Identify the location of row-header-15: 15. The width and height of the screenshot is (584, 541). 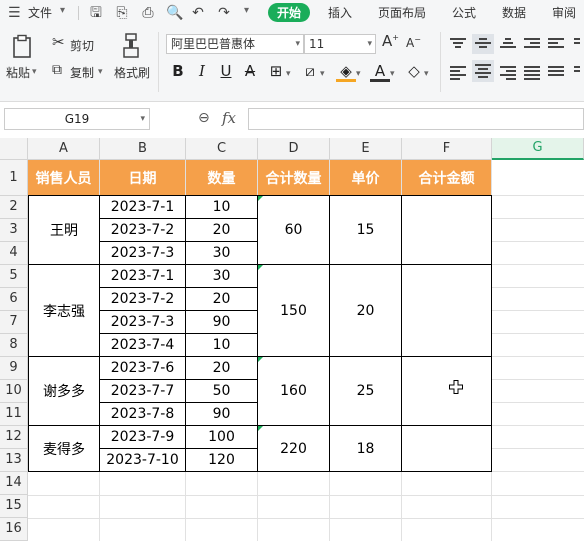
(14, 506).